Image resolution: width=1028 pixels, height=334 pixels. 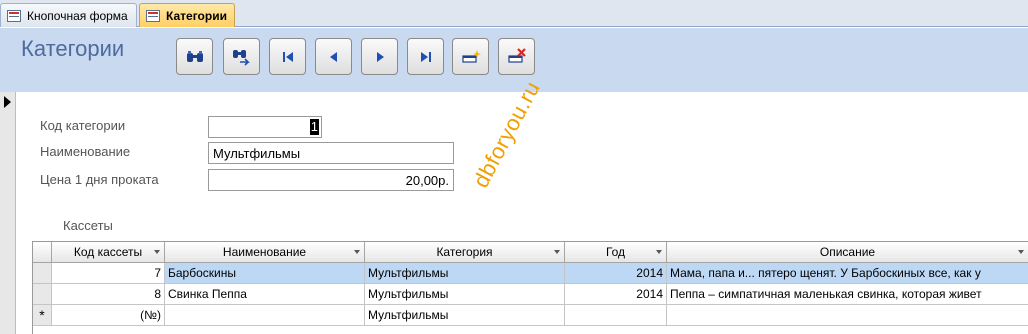 I want to click on delete-record-icon, so click(x=516, y=55).